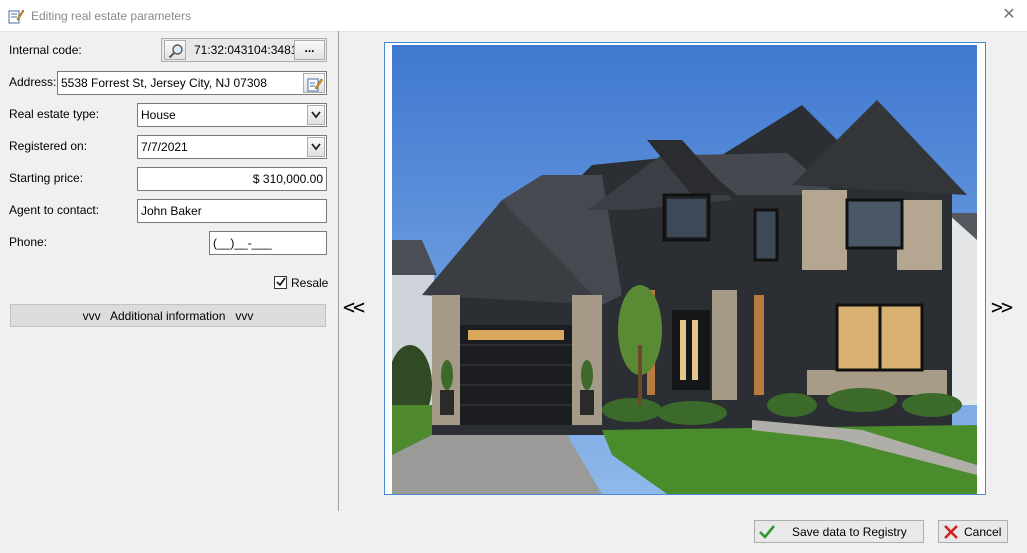  I want to click on edit-address-button, so click(314, 83).